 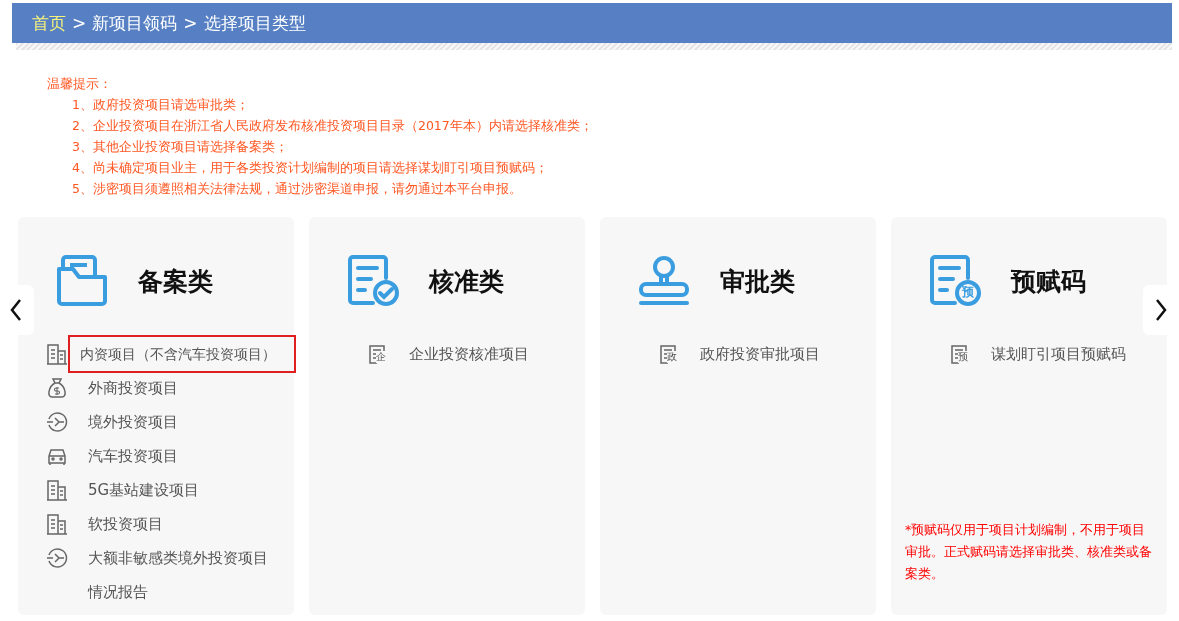 I want to click on card-note: *预赋码仅用于项目计划编制，不用于项目审批。正式赋码请选择审批类、核准类或备案类。, so click(x=1028, y=552).